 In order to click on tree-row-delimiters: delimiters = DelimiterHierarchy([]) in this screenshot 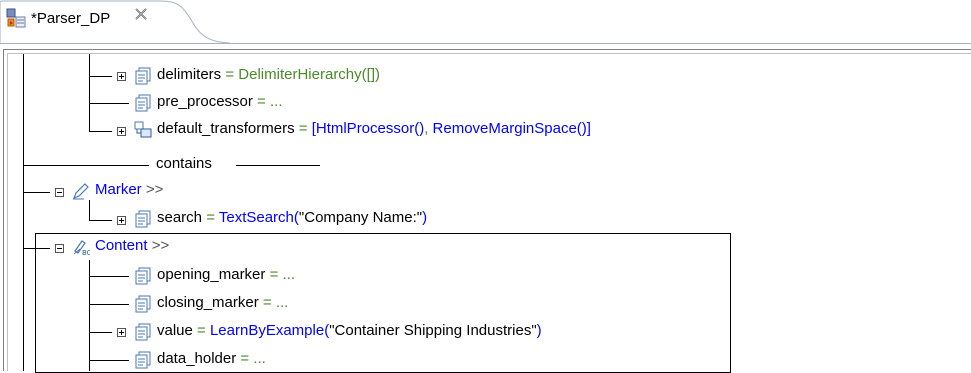, I will do `click(268, 74)`.